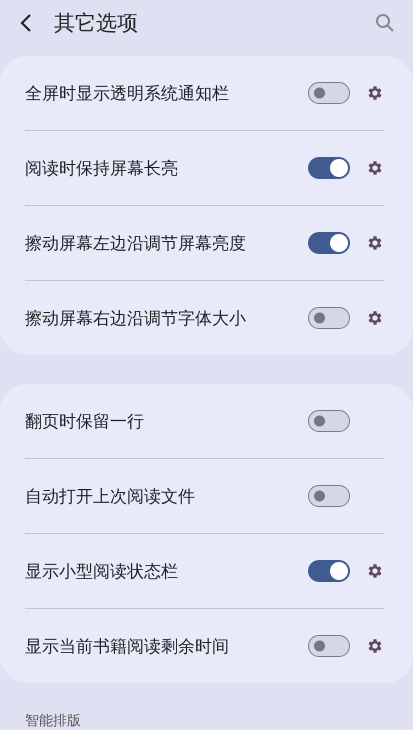 This screenshot has width=413, height=730. Describe the element at coordinates (26, 22) in the screenshot. I see `back-icon` at that location.